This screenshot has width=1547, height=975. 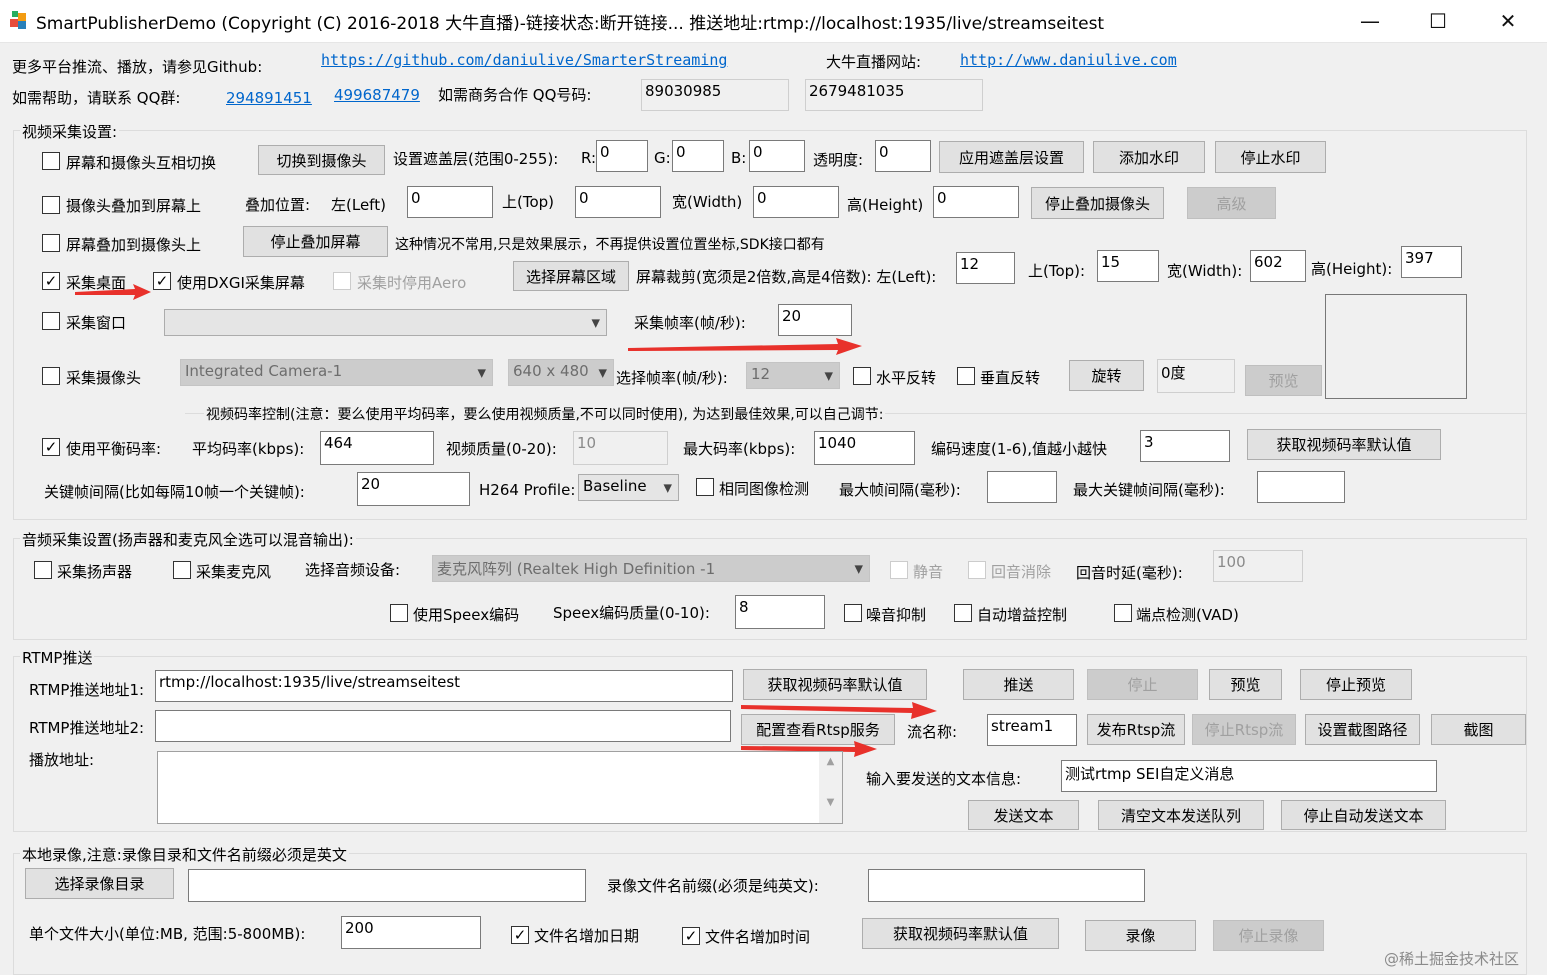 What do you see at coordinates (1123, 613) in the screenshot?
I see `vad-checkbox` at bounding box center [1123, 613].